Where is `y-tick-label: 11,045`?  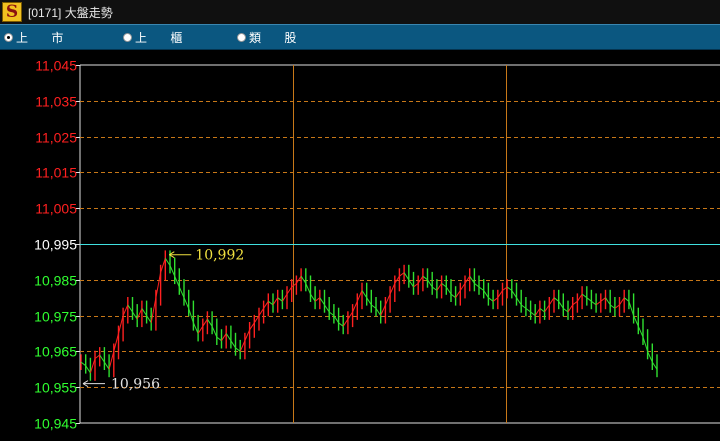
y-tick-label: 11,045 is located at coordinates (56, 66).